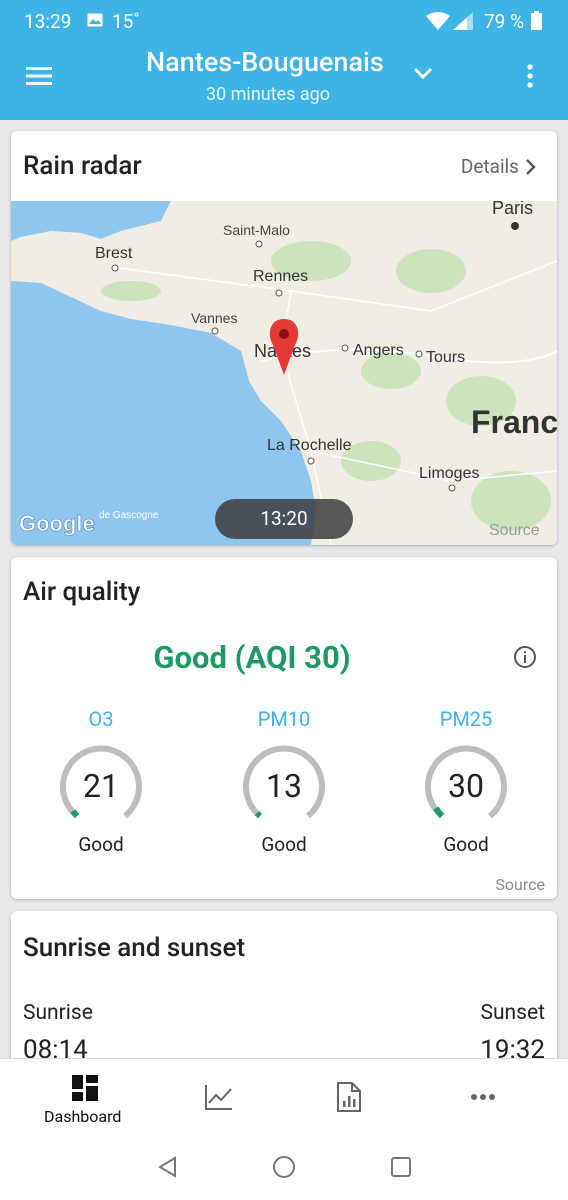 This screenshot has height=1200, width=568. What do you see at coordinates (423, 74) in the screenshot?
I see `chevron-down-icon` at bounding box center [423, 74].